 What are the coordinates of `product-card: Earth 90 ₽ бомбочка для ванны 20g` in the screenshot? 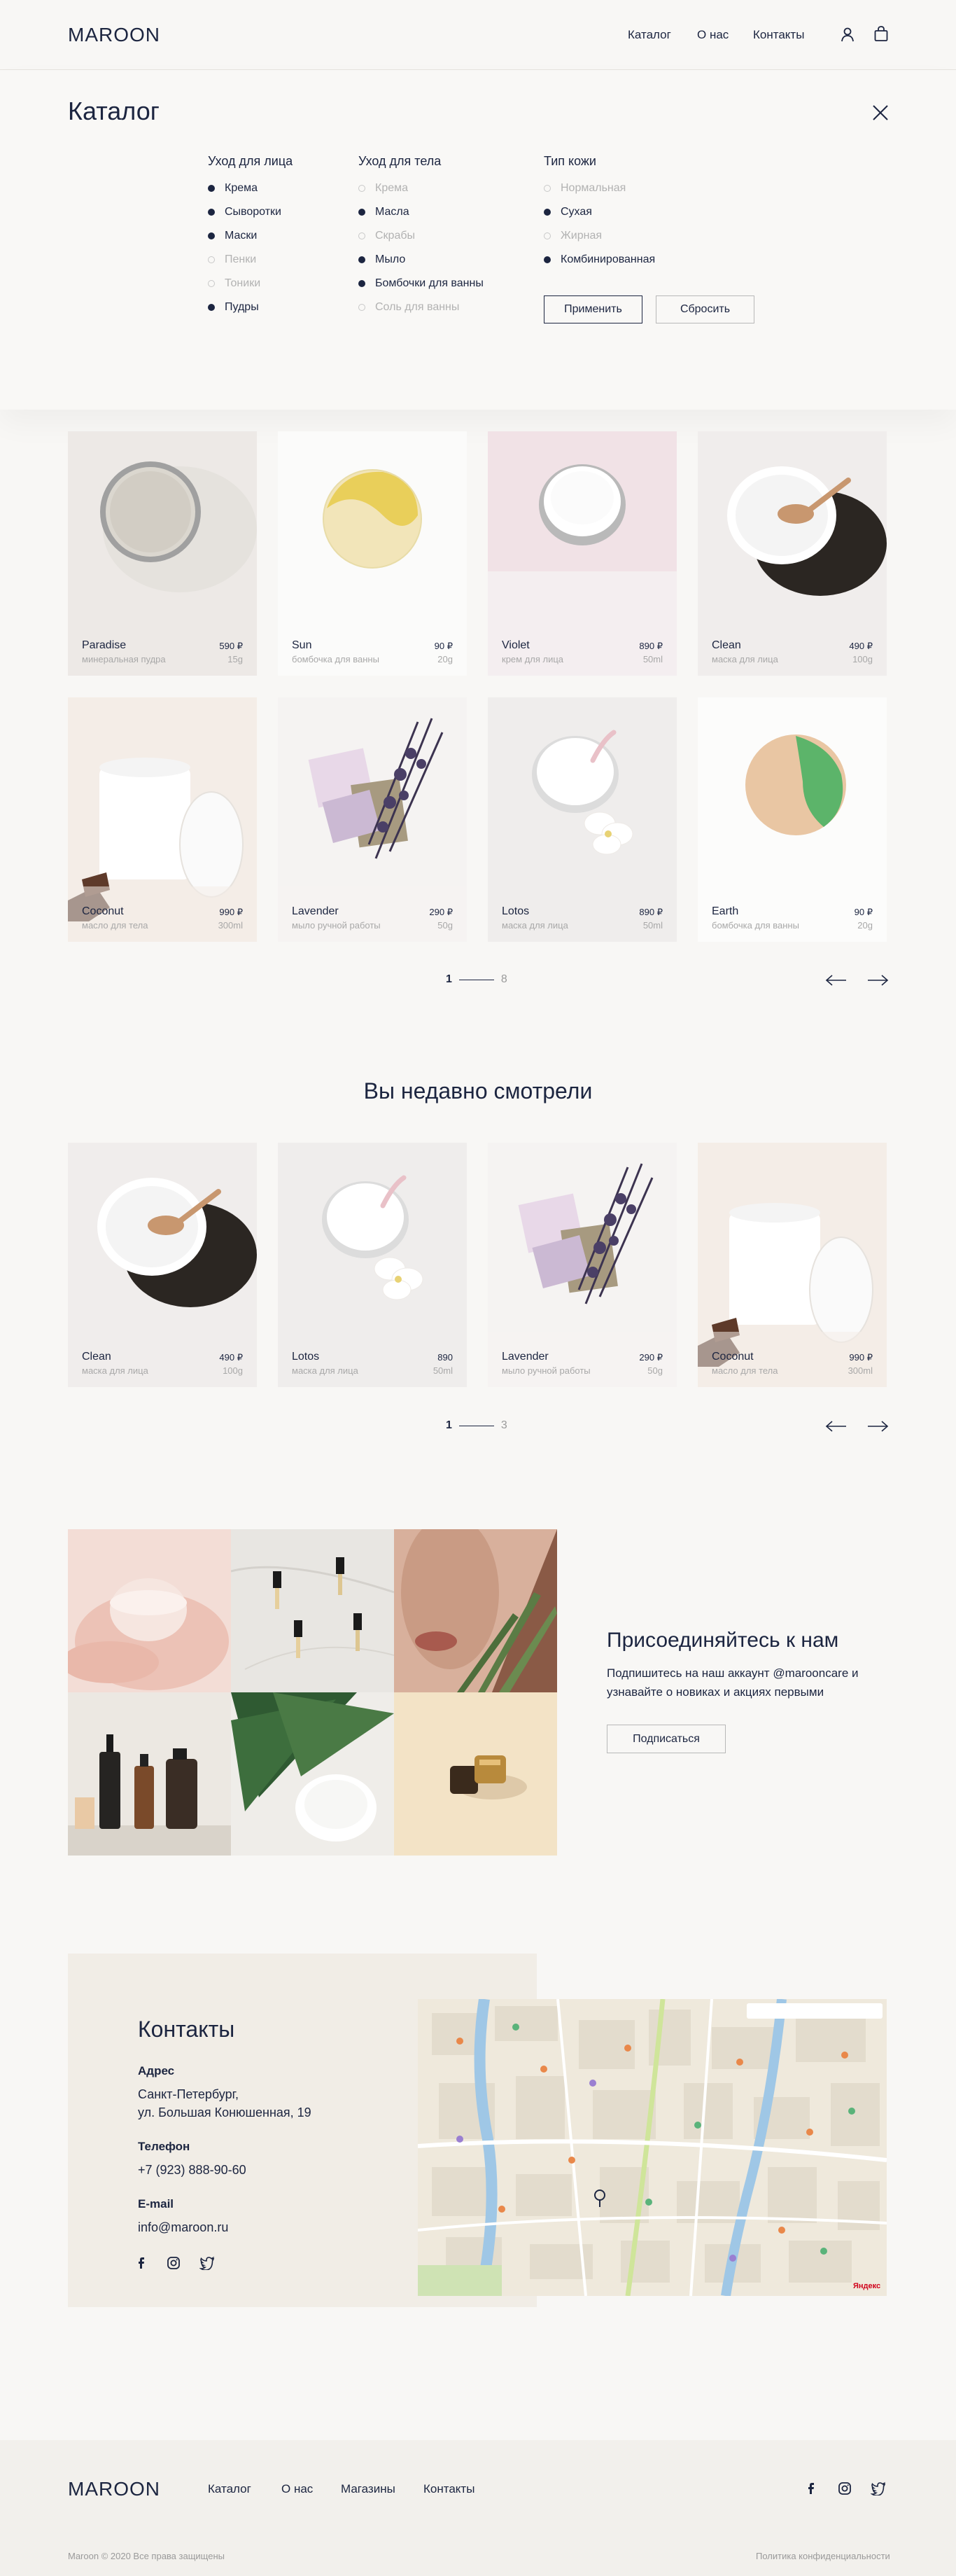 It's located at (793, 819).